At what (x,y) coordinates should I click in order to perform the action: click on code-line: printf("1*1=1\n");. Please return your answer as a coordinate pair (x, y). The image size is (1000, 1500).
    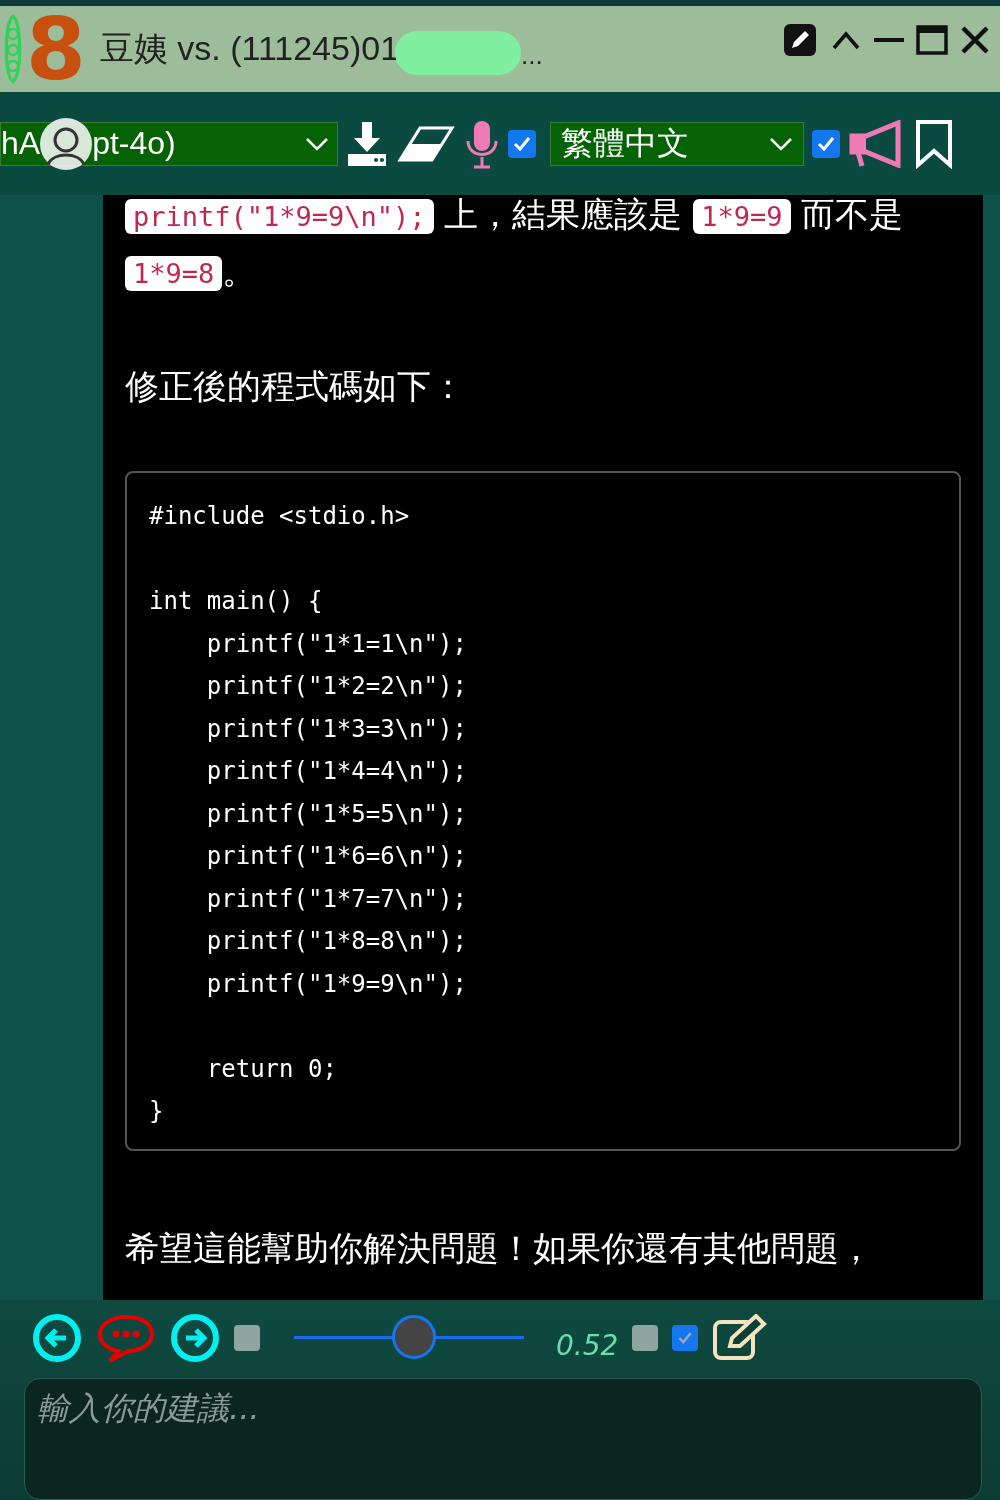
    Looking at the image, I should click on (336, 644).